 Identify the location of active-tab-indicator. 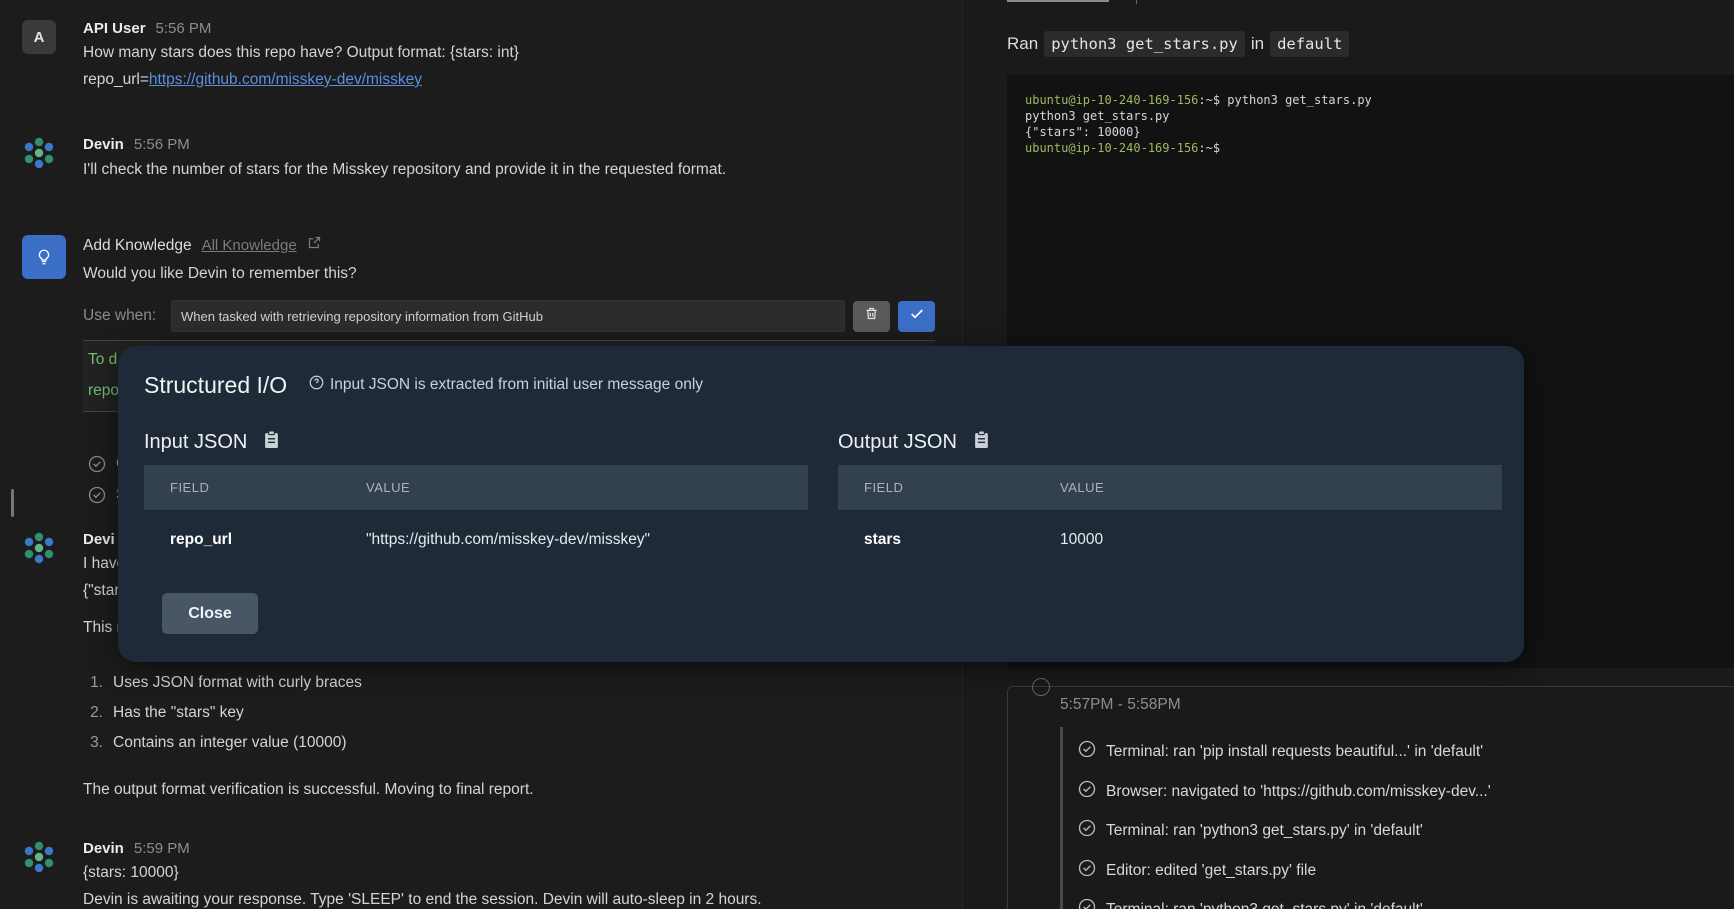
(1058, 1).